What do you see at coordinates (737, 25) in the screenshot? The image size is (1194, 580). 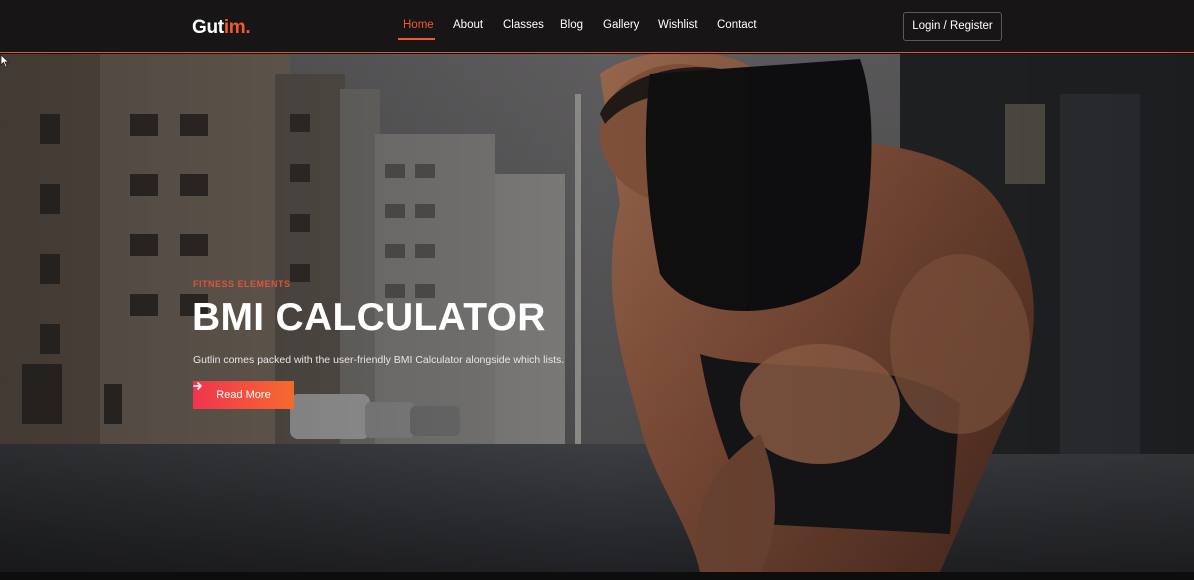 I see `nav-item-contact: Contact` at bounding box center [737, 25].